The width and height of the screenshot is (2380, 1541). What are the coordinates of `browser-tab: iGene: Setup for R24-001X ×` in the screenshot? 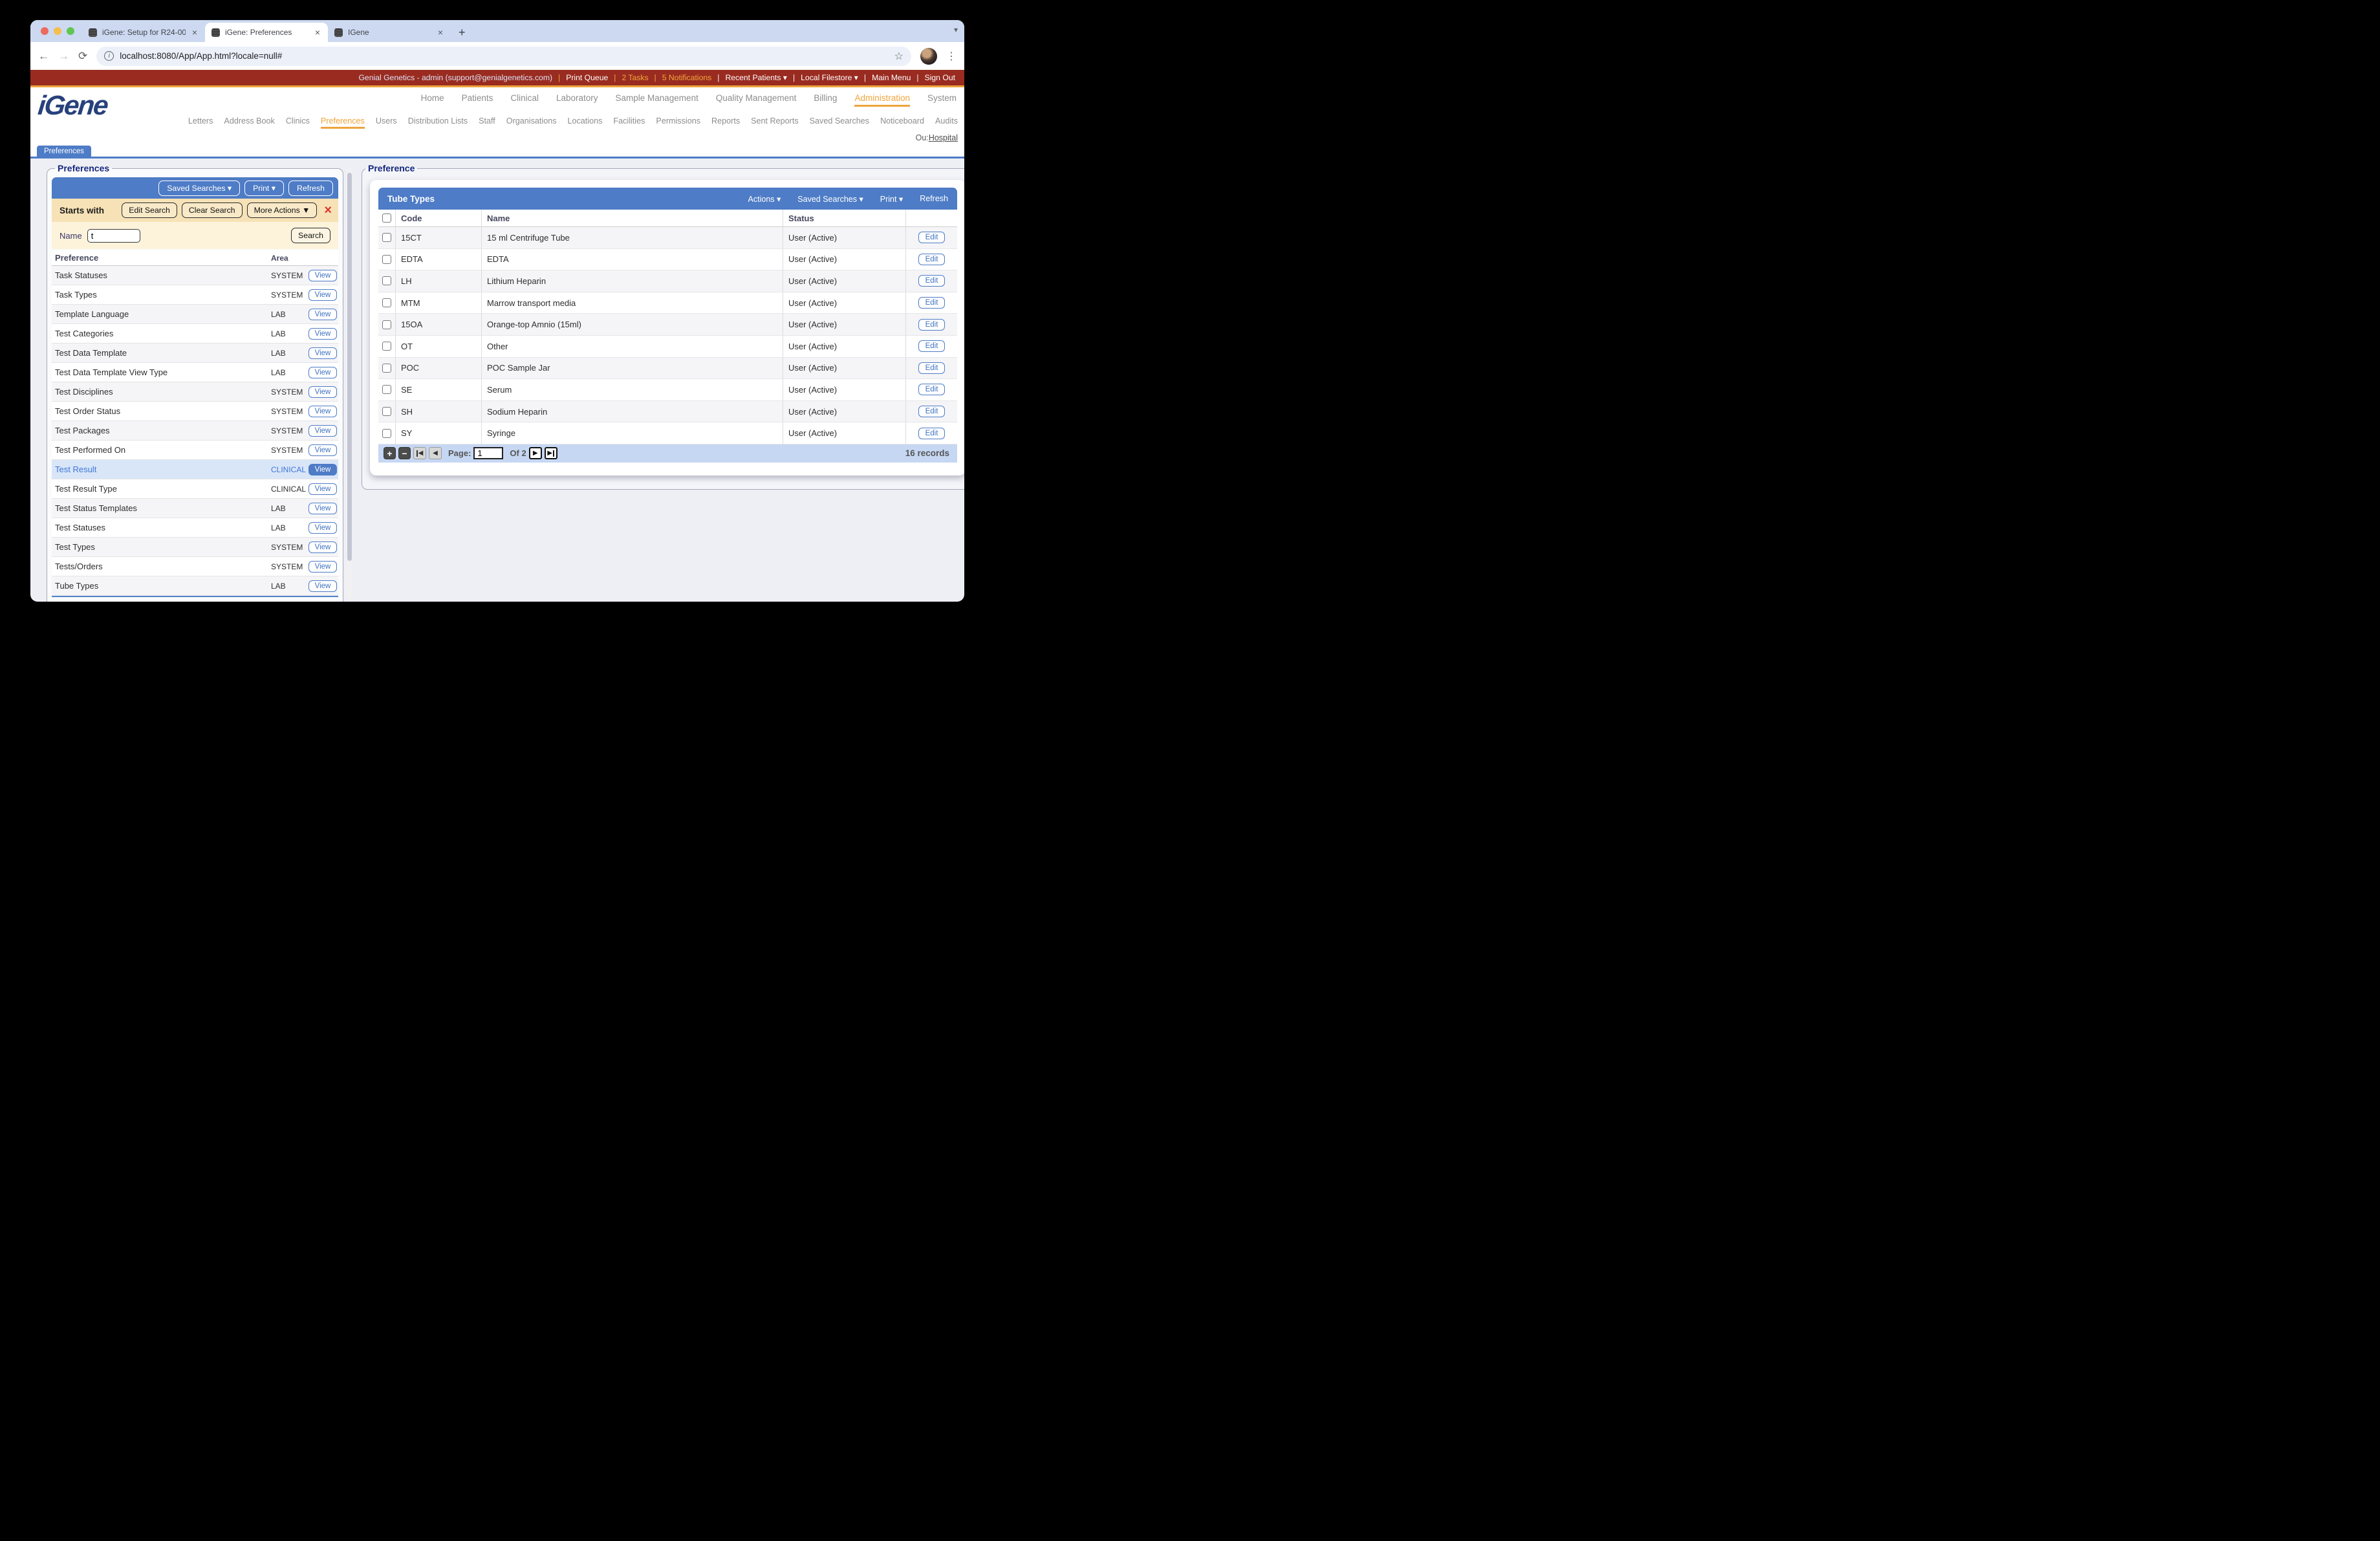 It's located at (143, 32).